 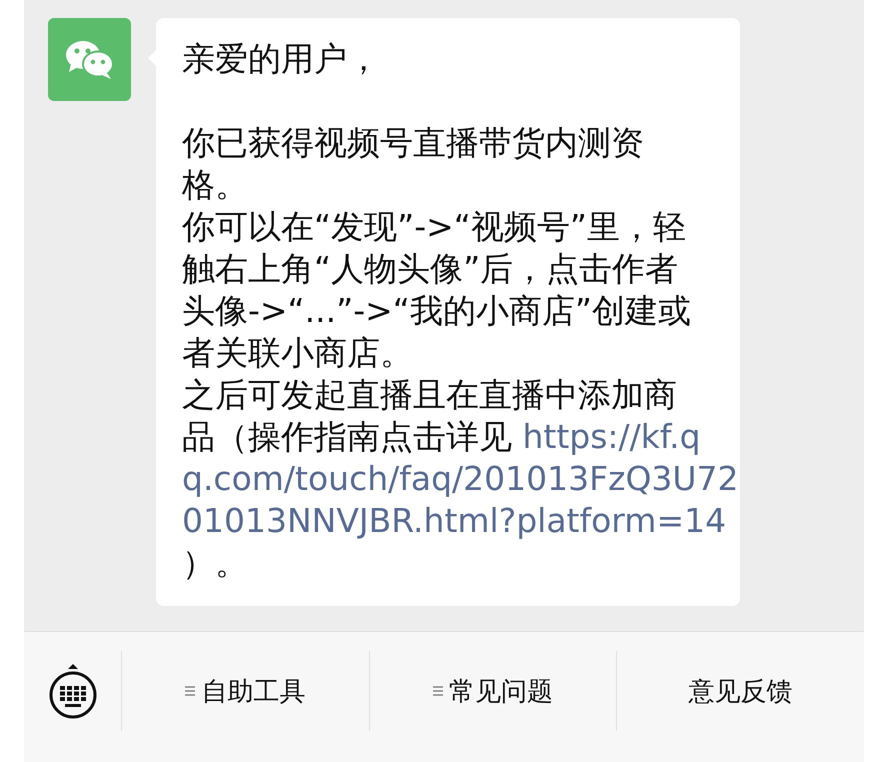 I want to click on link: 01013NNVJBR.html?platform=14, so click(x=454, y=520).